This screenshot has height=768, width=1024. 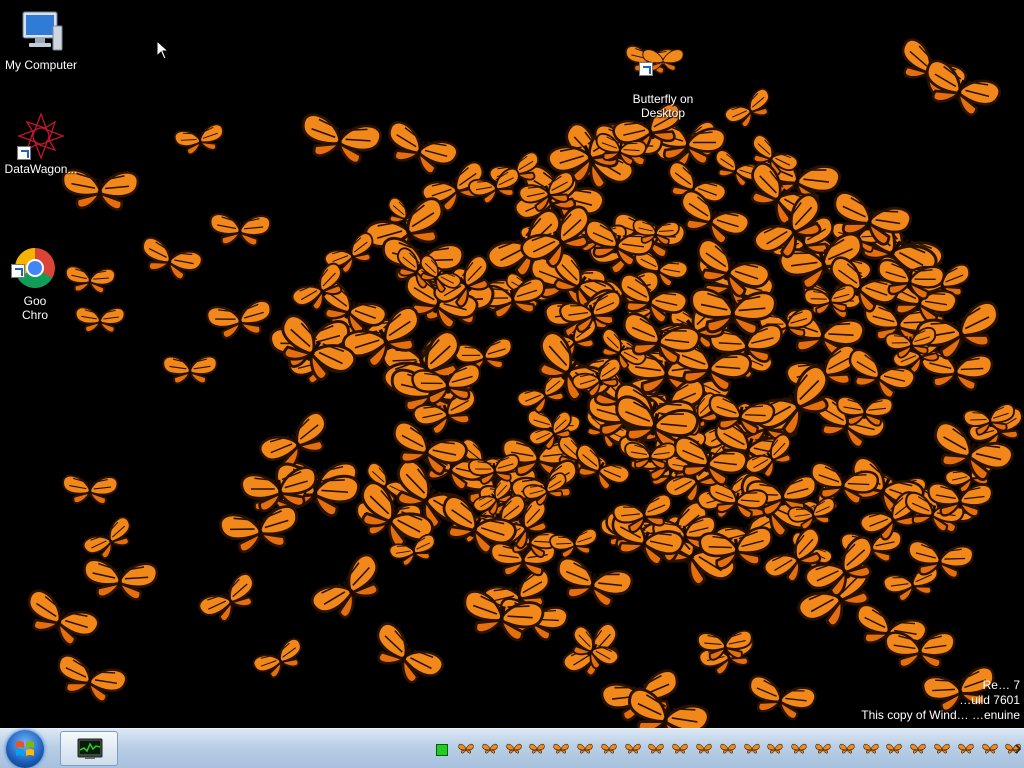 I want to click on taskbar, so click(x=512, y=748).